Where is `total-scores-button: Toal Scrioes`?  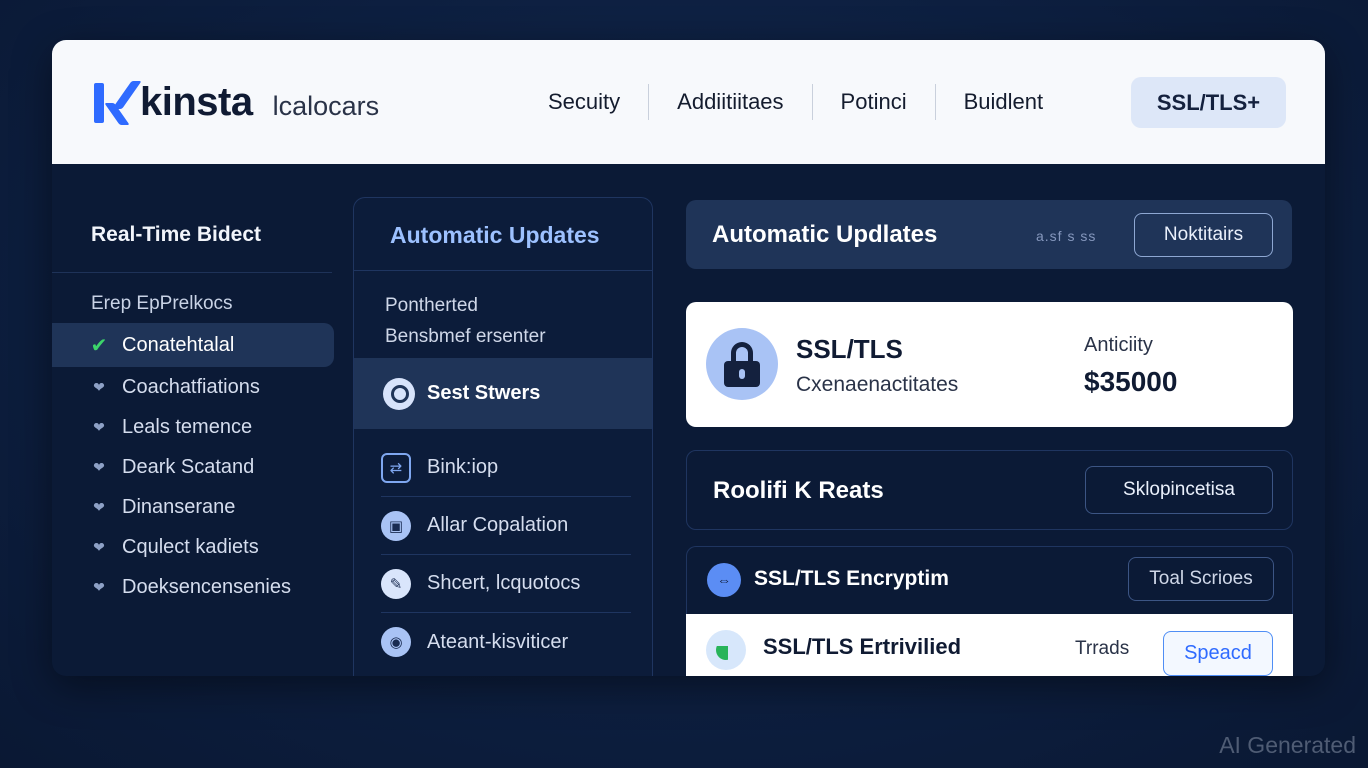 total-scores-button: Toal Scrioes is located at coordinates (1201, 579).